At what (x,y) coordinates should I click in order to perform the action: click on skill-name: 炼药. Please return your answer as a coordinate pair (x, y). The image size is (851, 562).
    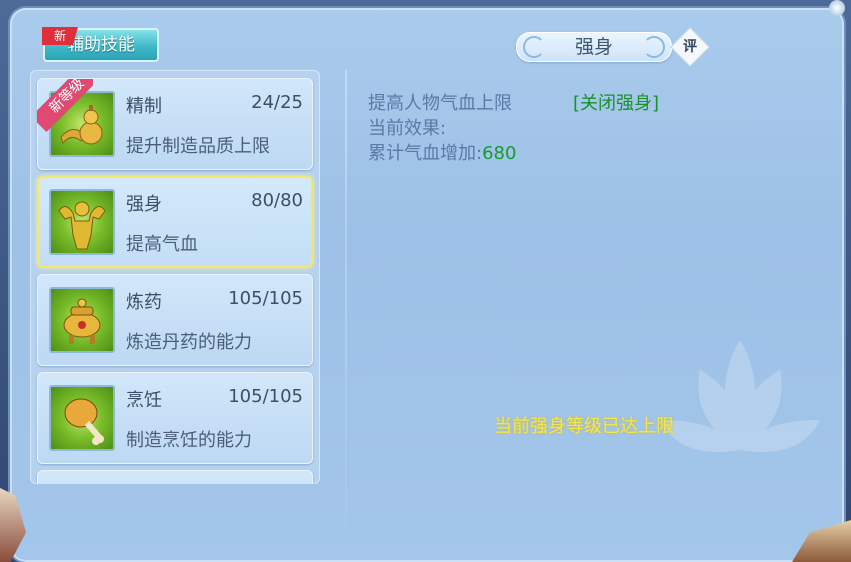
    Looking at the image, I should click on (144, 302).